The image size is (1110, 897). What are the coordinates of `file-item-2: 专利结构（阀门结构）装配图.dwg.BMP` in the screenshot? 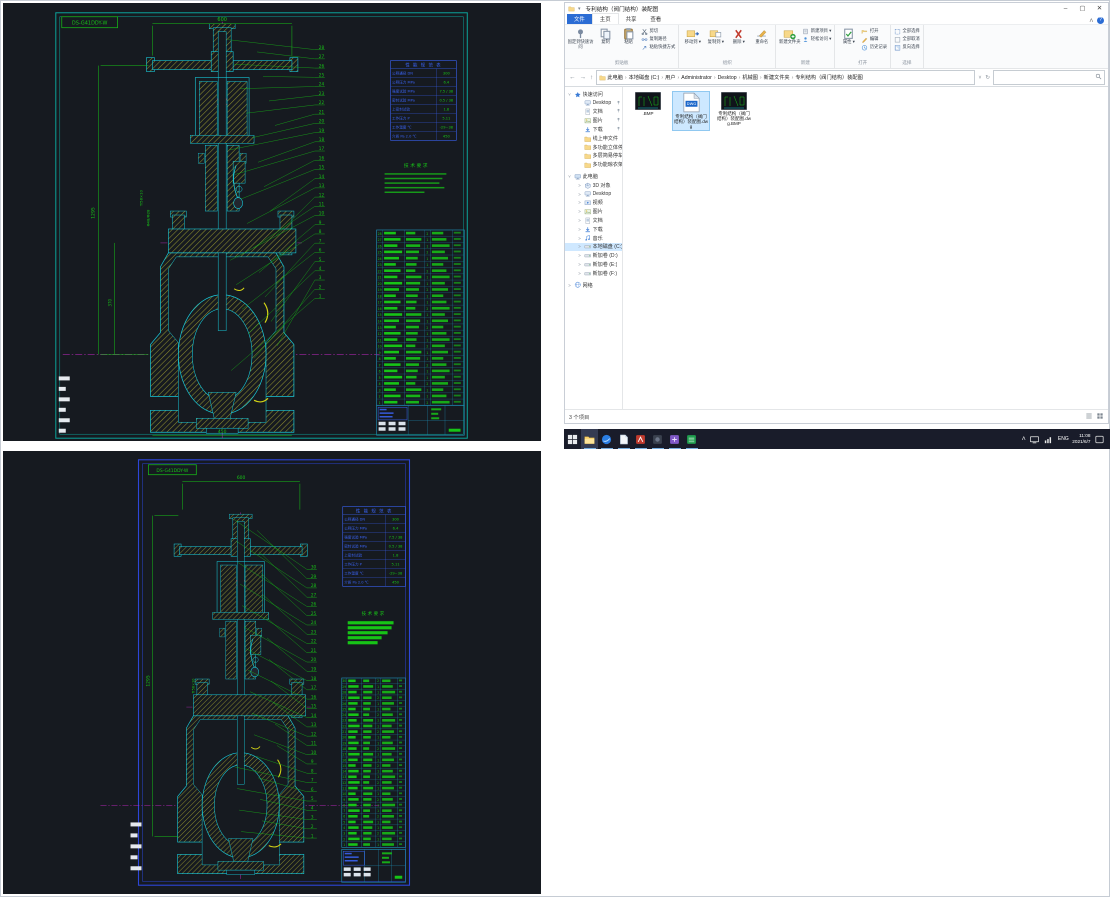 It's located at (734, 109).